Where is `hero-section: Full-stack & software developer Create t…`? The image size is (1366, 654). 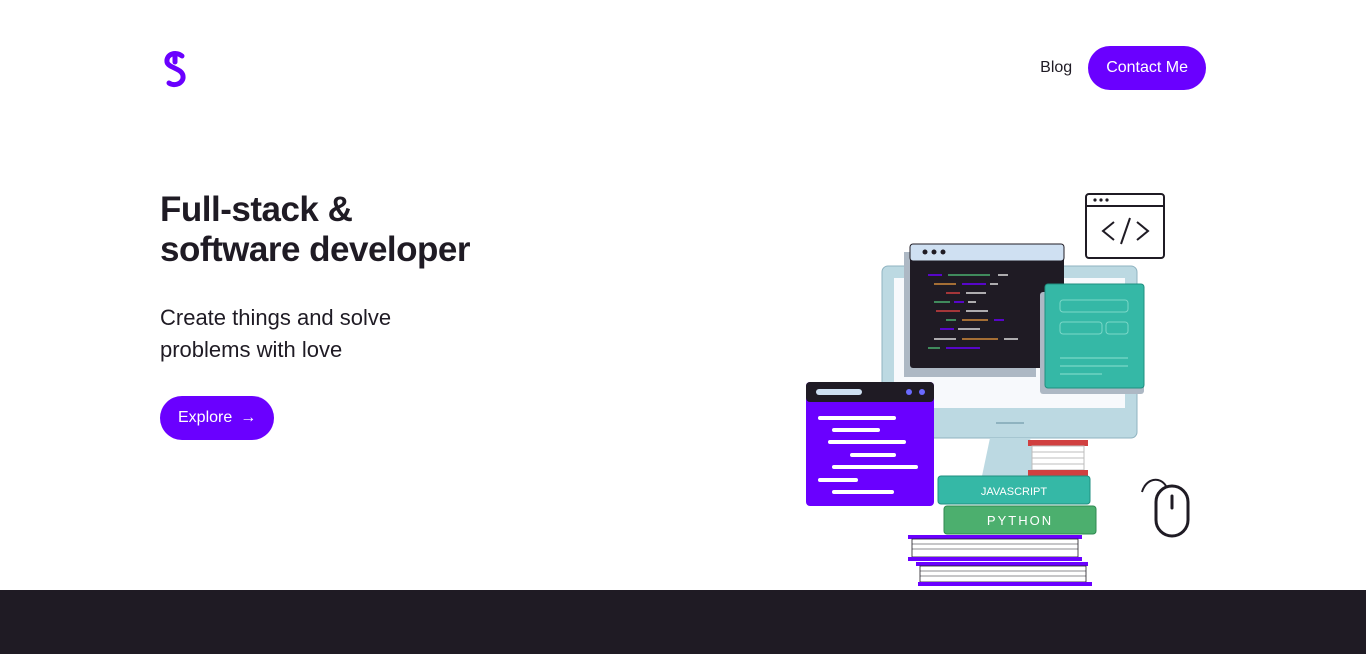 hero-section: Full-stack & software developer Create t… is located at coordinates (370, 315).